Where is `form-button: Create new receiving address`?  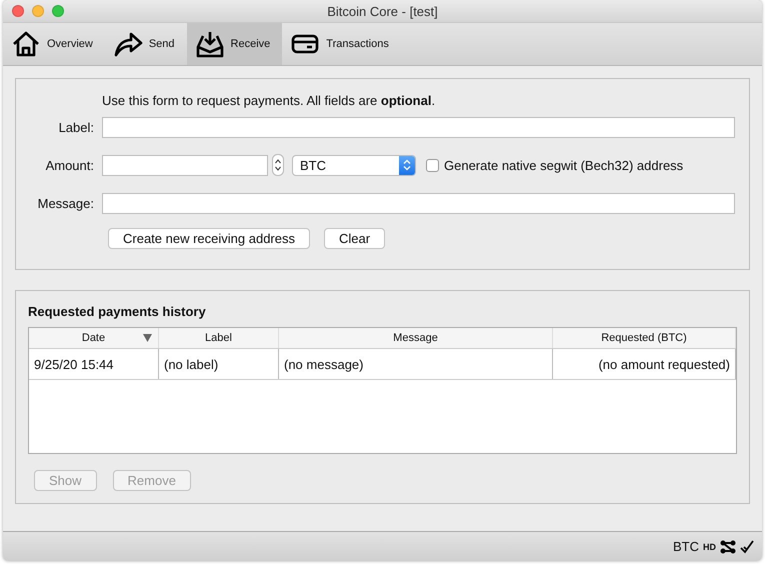 form-button: Create new receiving address is located at coordinates (209, 238).